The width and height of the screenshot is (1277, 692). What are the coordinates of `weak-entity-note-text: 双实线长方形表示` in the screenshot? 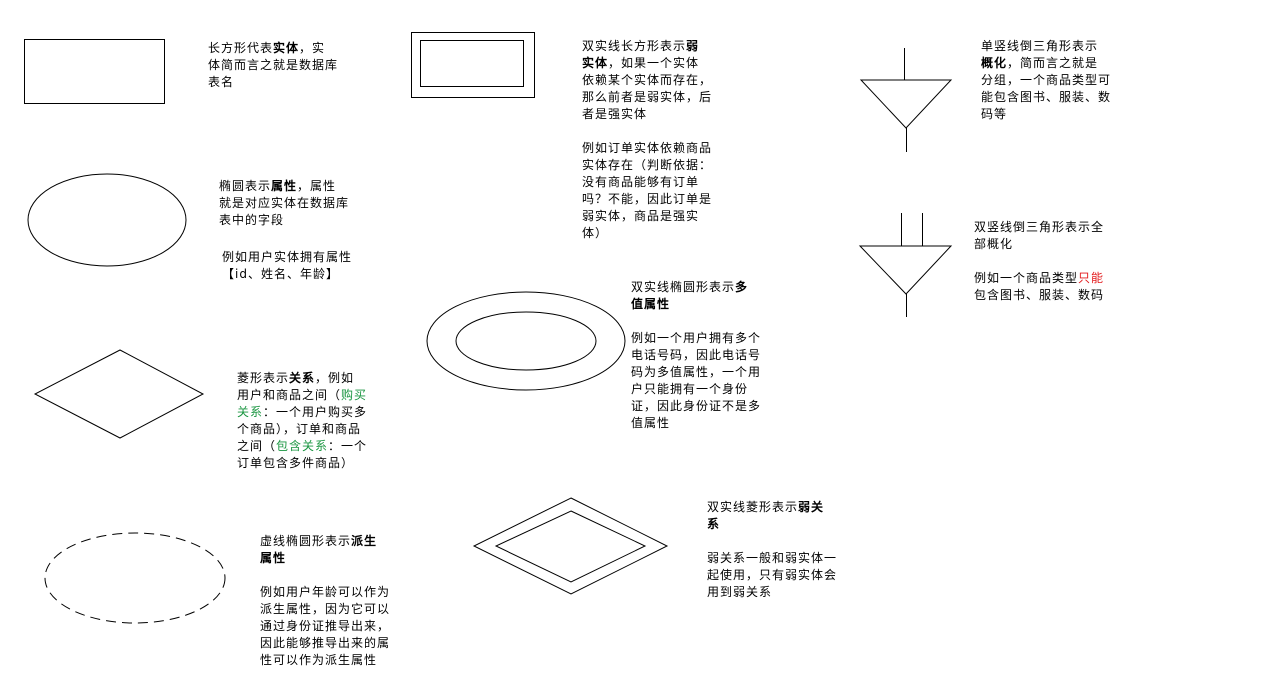 It's located at (634, 46).